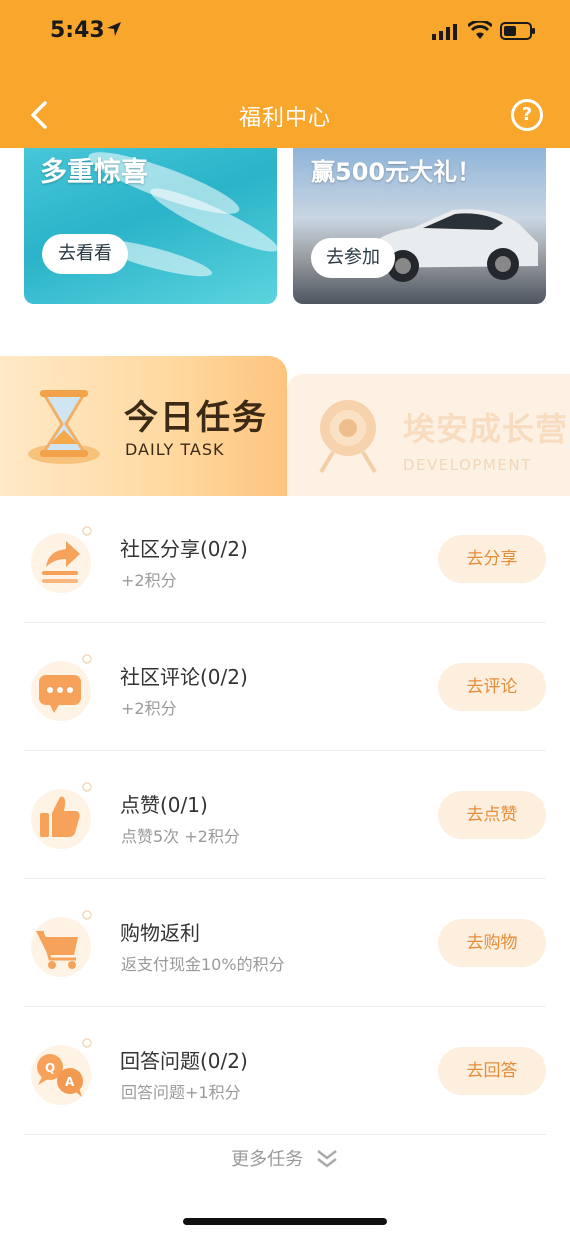 The width and height of the screenshot is (570, 1235). I want to click on qa-icon: Q A, so click(61, 1071).